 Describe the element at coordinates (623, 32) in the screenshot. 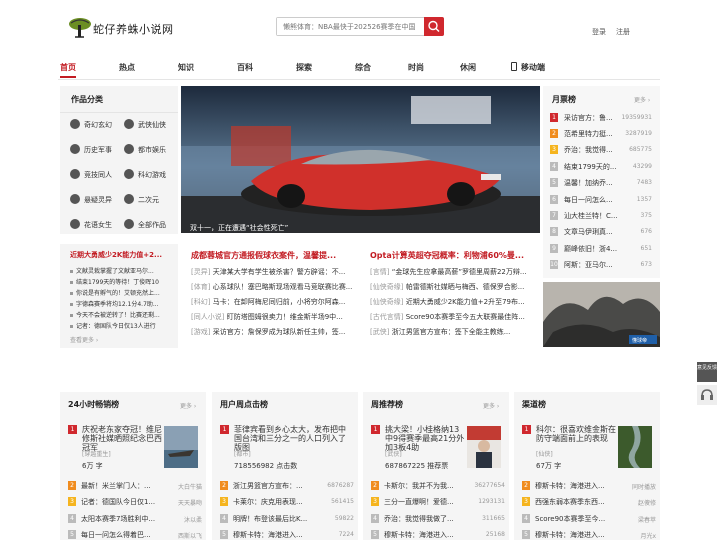

I see `register-link: 注册` at that location.